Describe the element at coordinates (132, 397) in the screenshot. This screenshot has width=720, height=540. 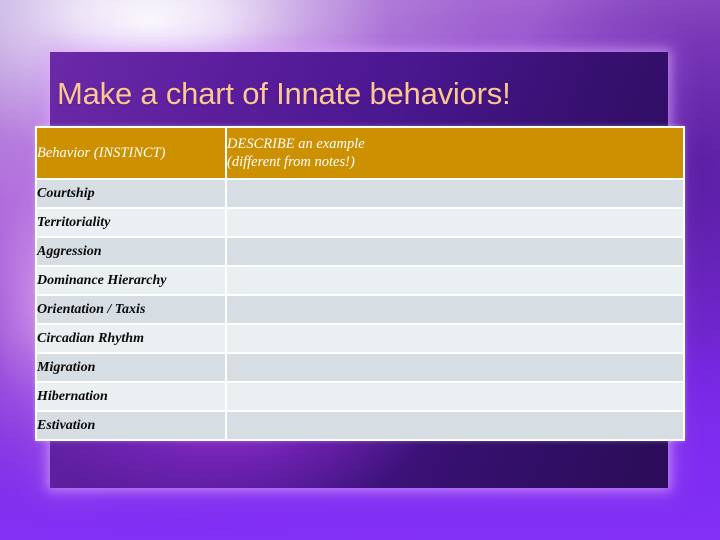
I see `cell-behavior: Hibernation` at that location.